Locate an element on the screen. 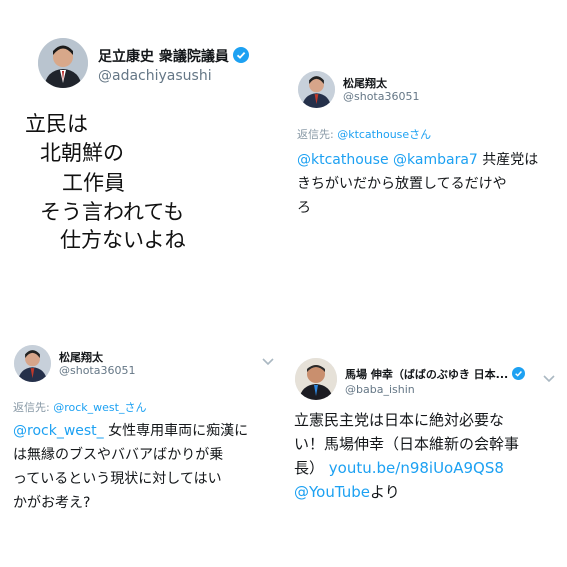 The image size is (567, 567). mention-link: @YouTube is located at coordinates (332, 492).